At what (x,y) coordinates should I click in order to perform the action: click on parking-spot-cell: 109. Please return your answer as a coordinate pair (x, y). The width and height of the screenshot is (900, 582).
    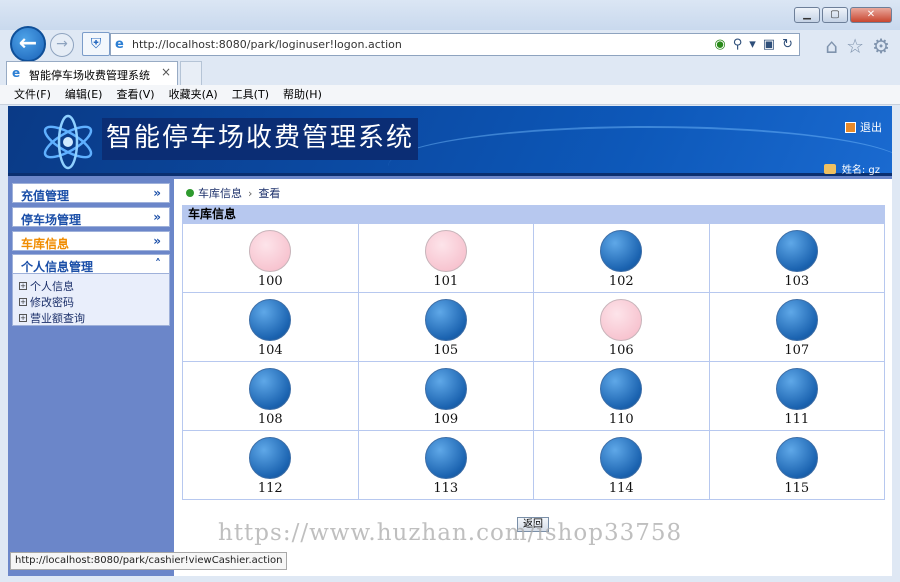
    Looking at the image, I should click on (445, 396).